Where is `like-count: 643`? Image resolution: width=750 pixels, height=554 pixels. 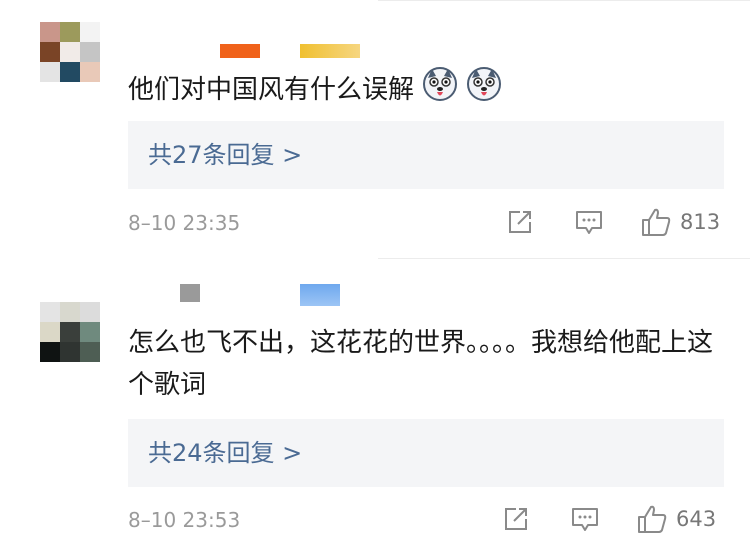 like-count: 643 is located at coordinates (696, 519).